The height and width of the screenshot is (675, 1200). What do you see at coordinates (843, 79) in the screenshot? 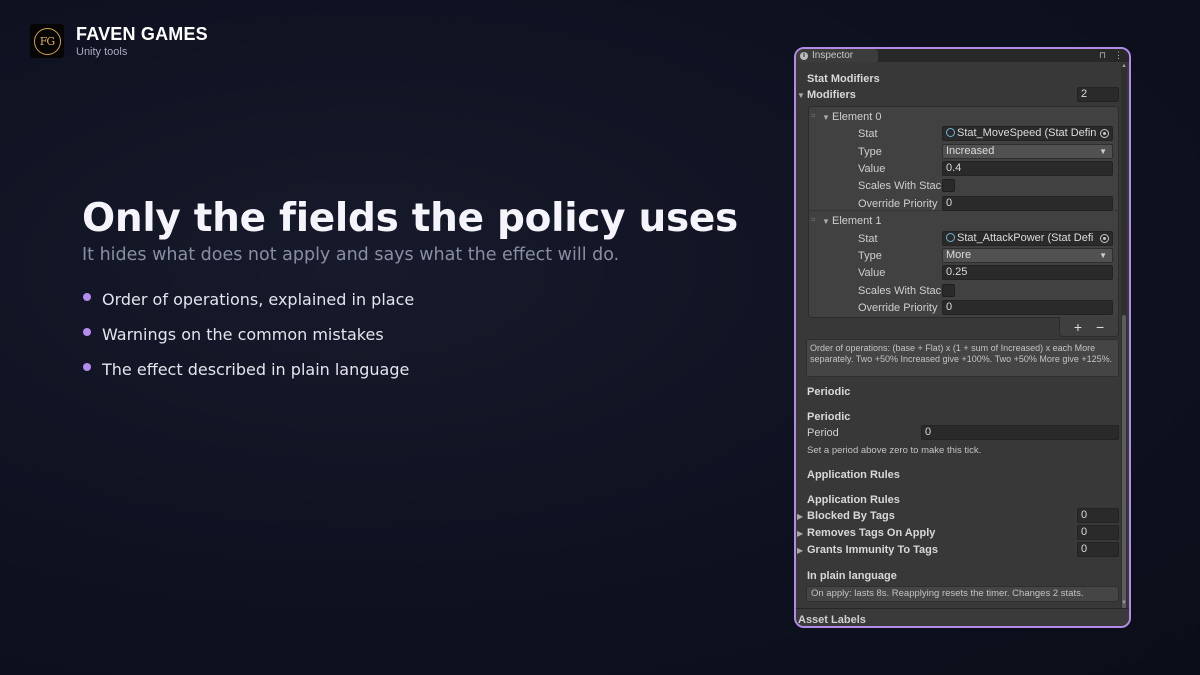
I see `section-stat-modifiers: Stat Modifiers` at bounding box center [843, 79].